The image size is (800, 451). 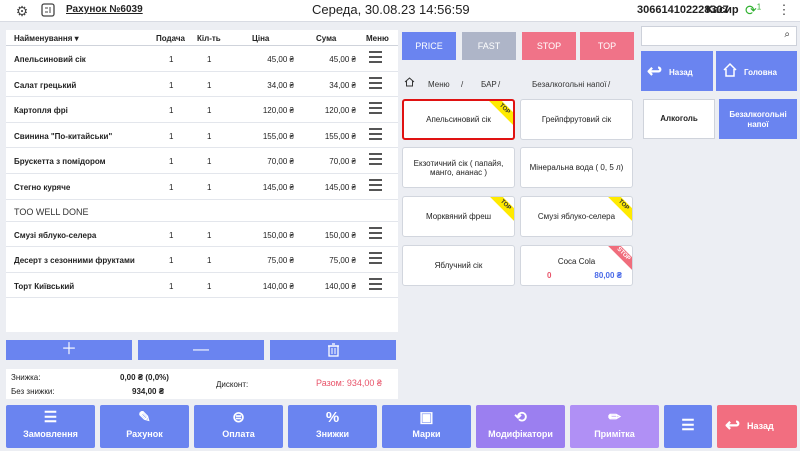 What do you see at coordinates (576, 119) in the screenshot?
I see `product-tile: Грейпфрутовий сік` at bounding box center [576, 119].